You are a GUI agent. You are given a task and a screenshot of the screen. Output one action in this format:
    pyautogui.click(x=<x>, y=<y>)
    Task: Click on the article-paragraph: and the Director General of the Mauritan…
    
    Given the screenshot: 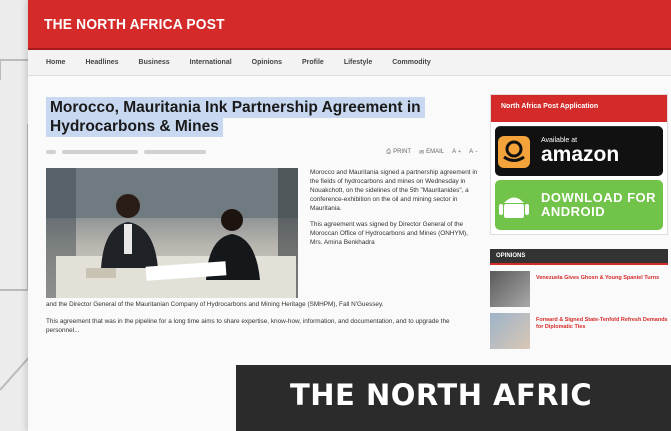 What is the action you would take?
    pyautogui.click(x=215, y=304)
    